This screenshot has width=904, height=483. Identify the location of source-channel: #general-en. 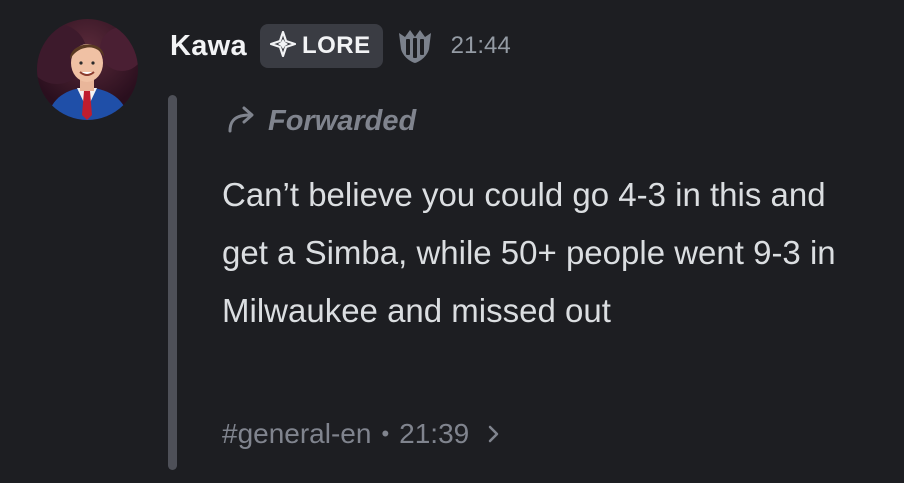
(296, 434).